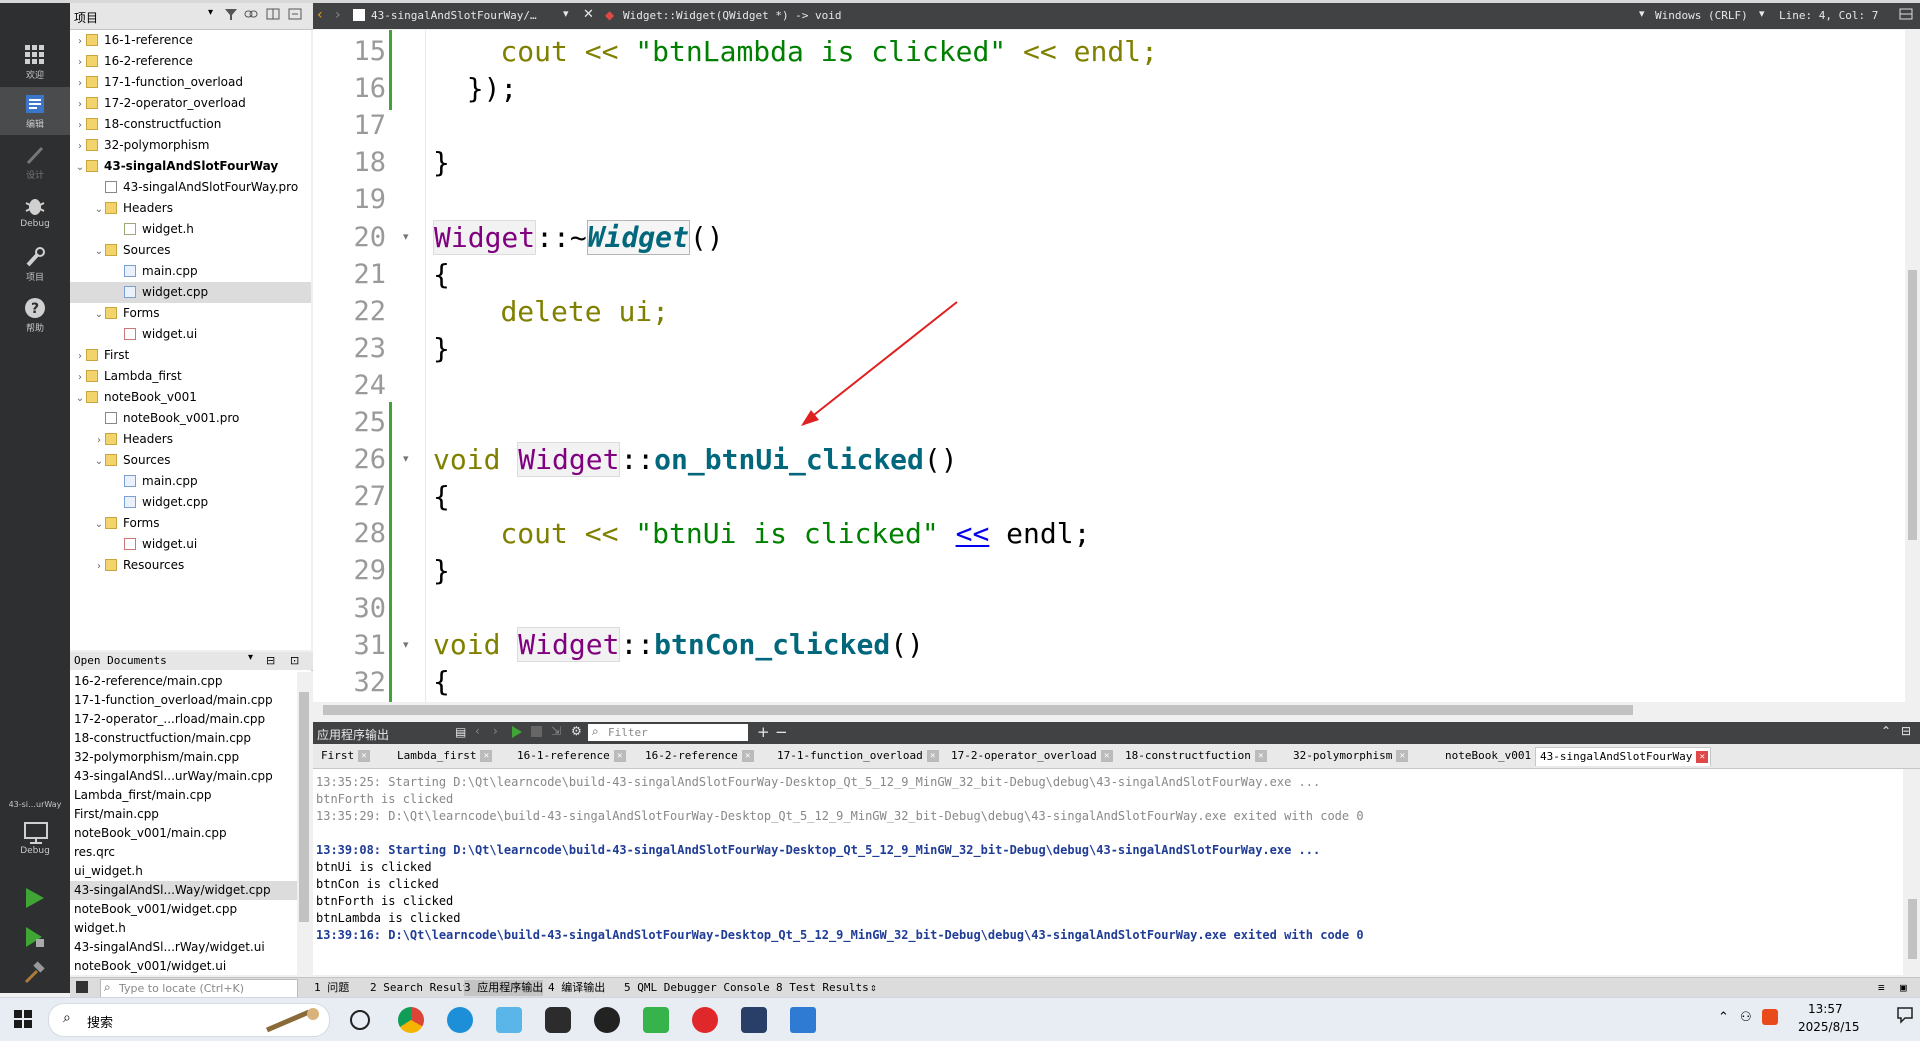 The image size is (1920, 1041). What do you see at coordinates (495, 731) in the screenshot?
I see `next-icon: ›` at bounding box center [495, 731].